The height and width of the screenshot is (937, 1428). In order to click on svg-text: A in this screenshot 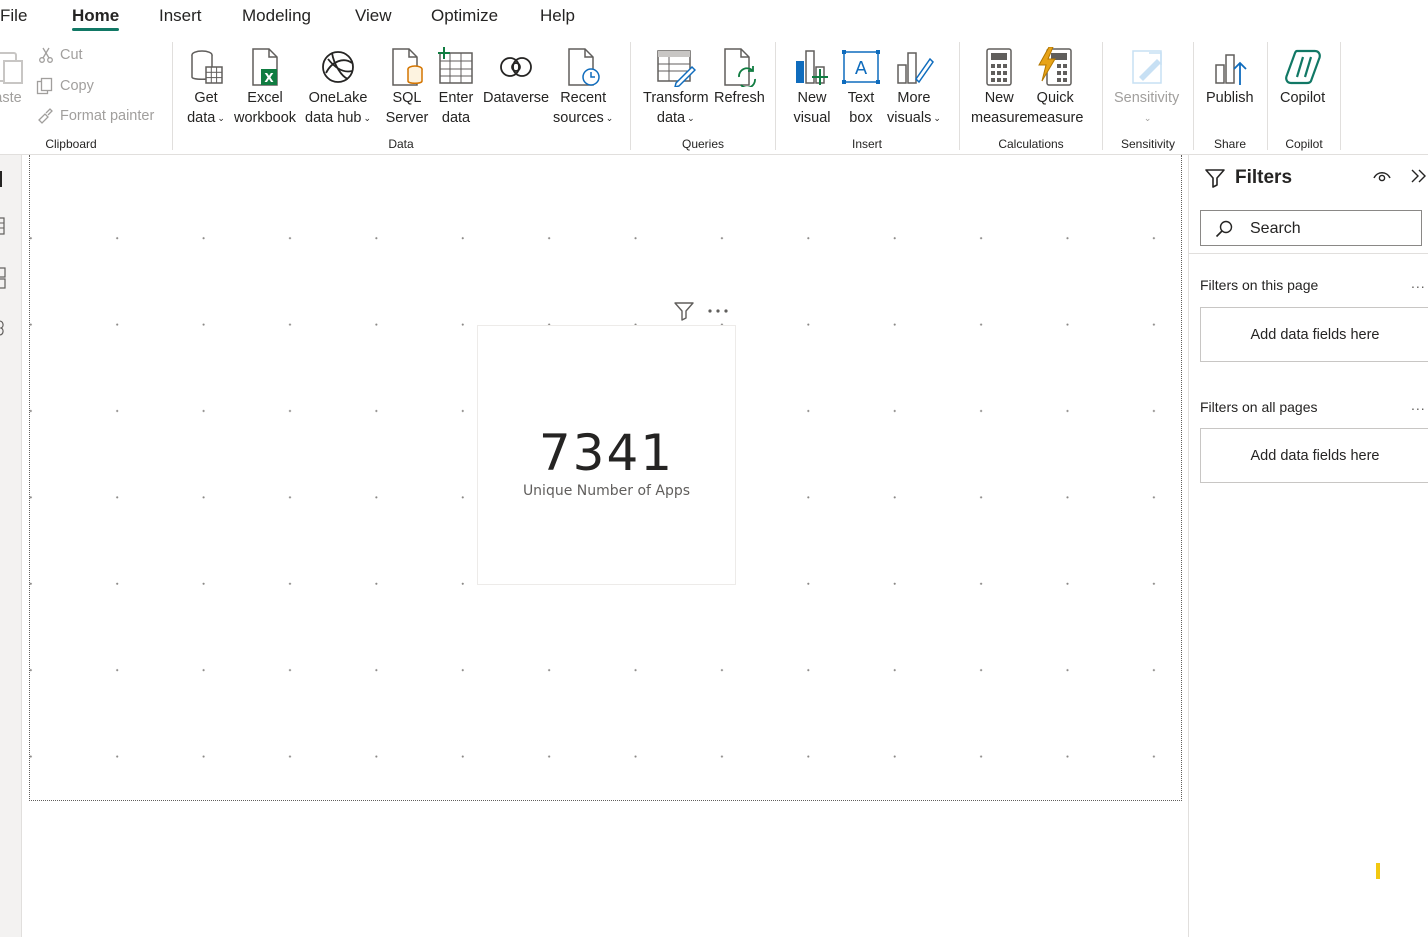, I will do `click(861, 68)`.